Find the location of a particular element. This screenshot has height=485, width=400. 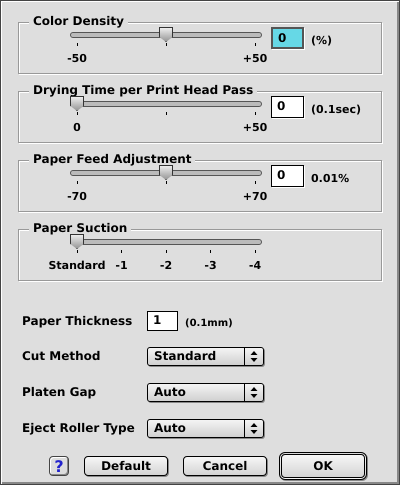

dialog-button: OK is located at coordinates (323, 466).